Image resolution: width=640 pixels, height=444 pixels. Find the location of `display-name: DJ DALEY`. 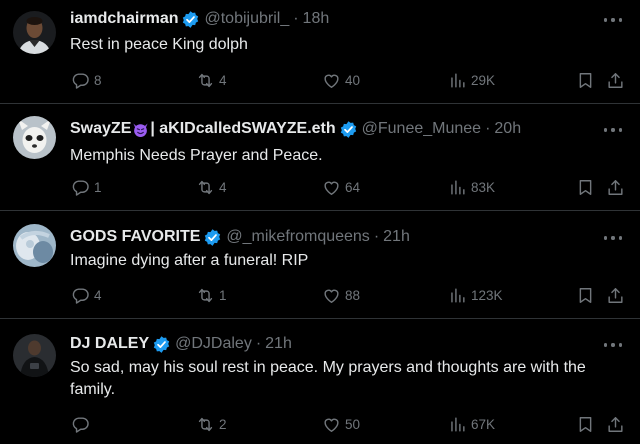

display-name: DJ DALEY is located at coordinates (109, 344).